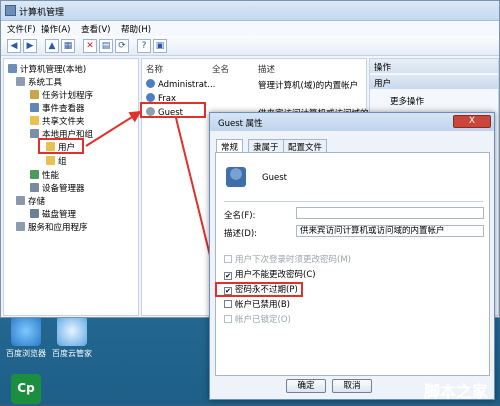  I want to click on watermark-site: jb51.net, so click(463, 369).